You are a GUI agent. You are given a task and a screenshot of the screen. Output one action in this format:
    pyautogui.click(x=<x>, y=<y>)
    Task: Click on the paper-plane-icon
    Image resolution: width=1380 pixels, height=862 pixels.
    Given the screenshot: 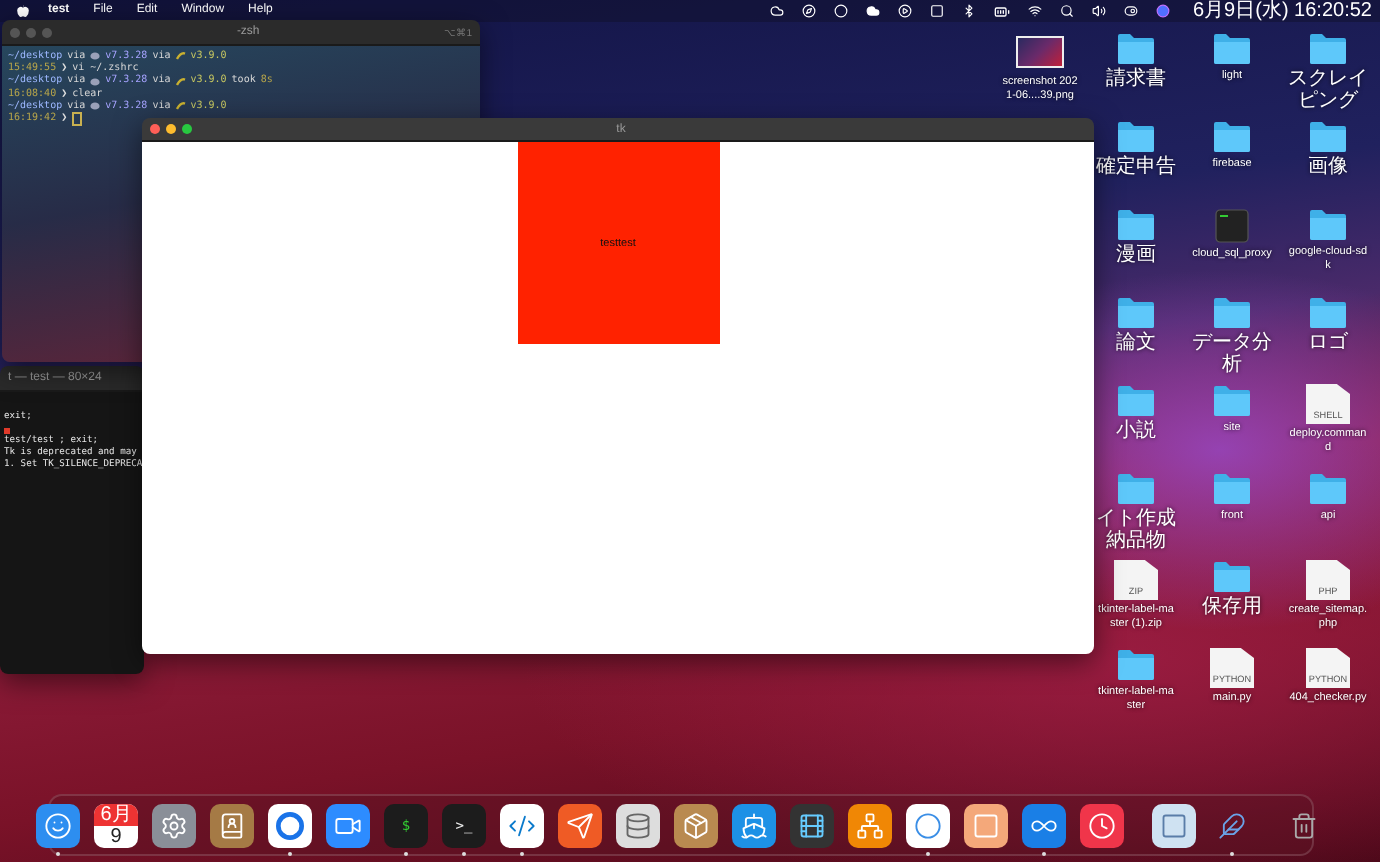 What is the action you would take?
    pyautogui.click(x=580, y=825)
    